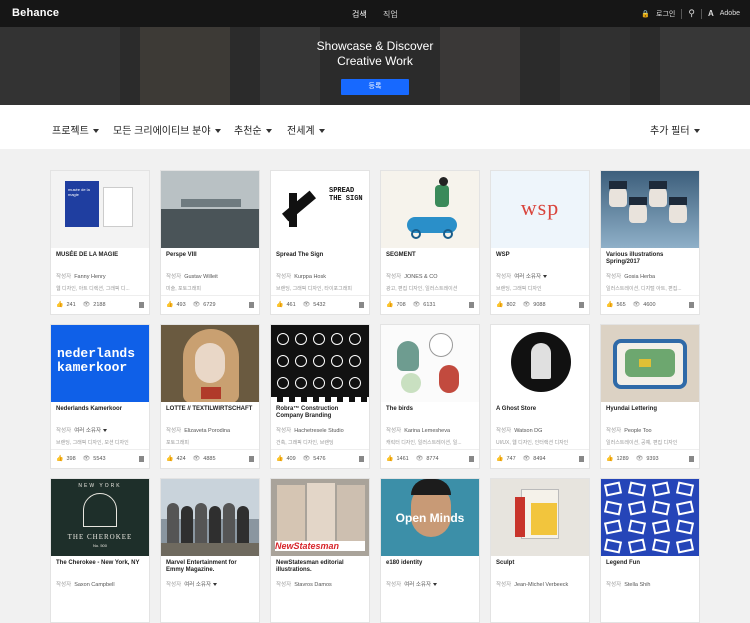 The image size is (750, 623). What do you see at coordinates (211, 567) in the screenshot?
I see `project-title: Marvel Entertainment for Emmy Magazine.` at bounding box center [211, 567].